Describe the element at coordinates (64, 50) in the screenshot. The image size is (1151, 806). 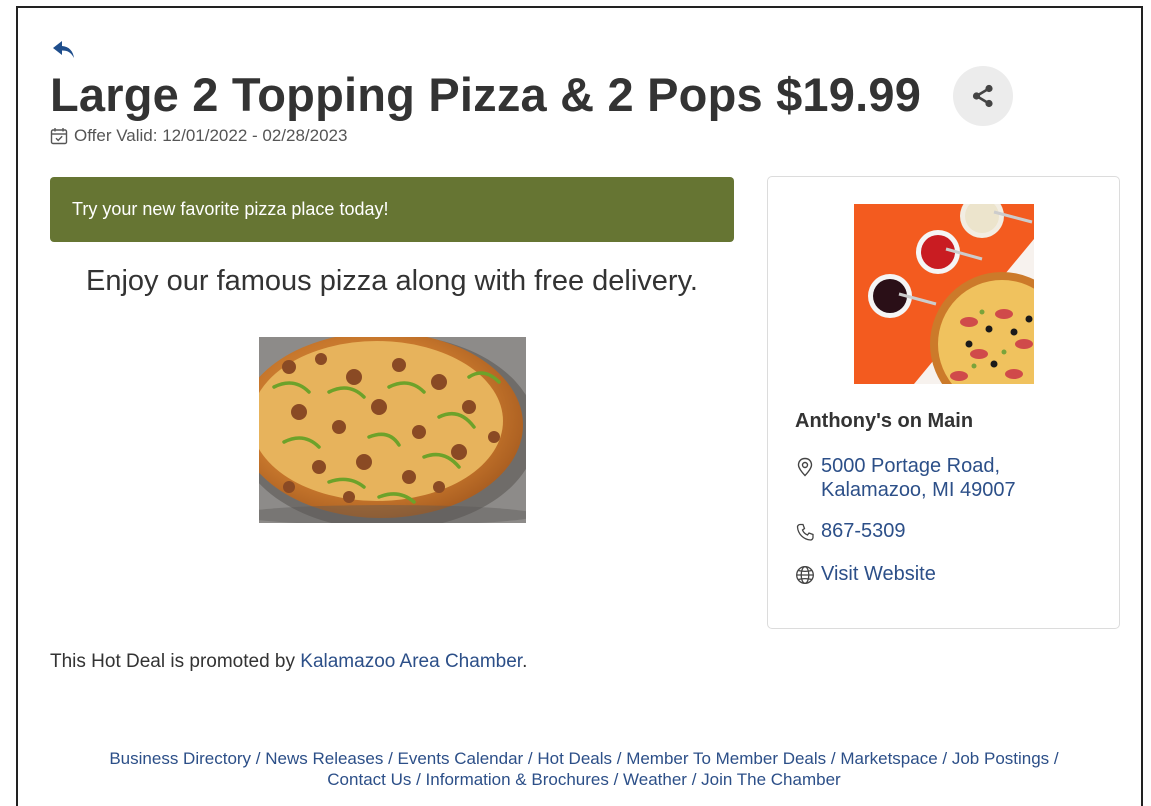
I see `back-arrow-icon` at that location.